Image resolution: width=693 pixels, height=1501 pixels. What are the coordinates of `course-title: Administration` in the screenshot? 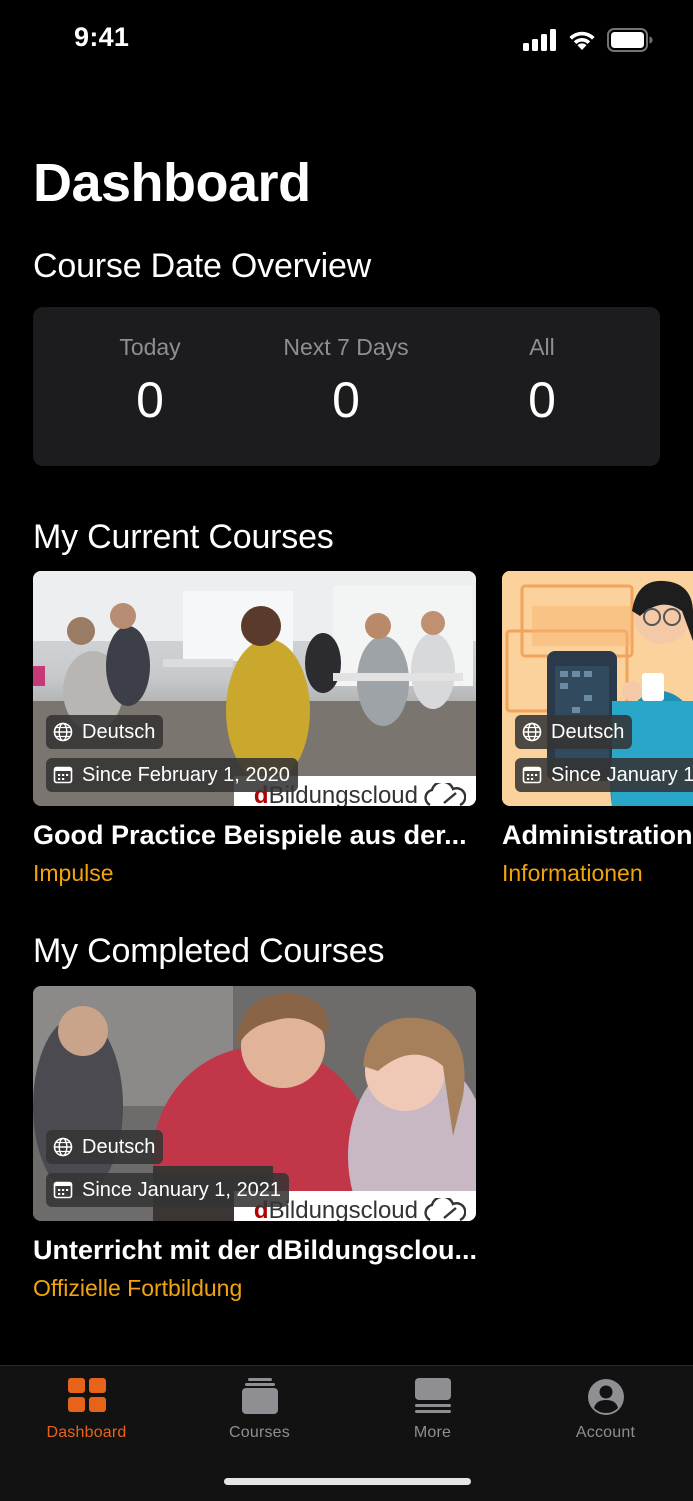 It's located at (597, 835).